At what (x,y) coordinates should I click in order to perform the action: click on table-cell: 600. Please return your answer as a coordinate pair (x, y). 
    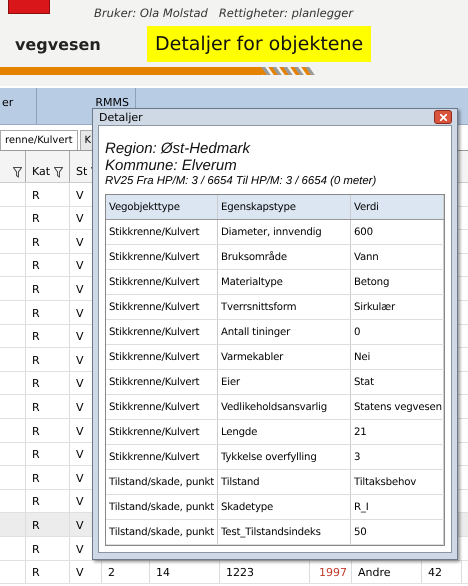
    Looking at the image, I should click on (397, 232).